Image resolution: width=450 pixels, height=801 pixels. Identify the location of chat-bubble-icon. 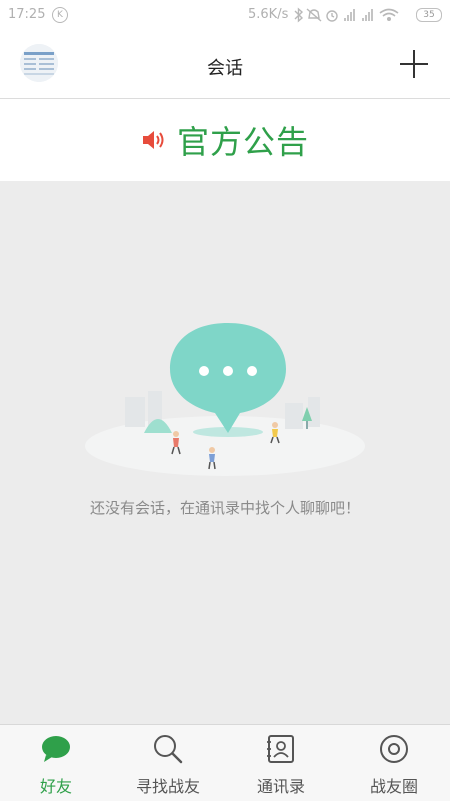
(56, 749).